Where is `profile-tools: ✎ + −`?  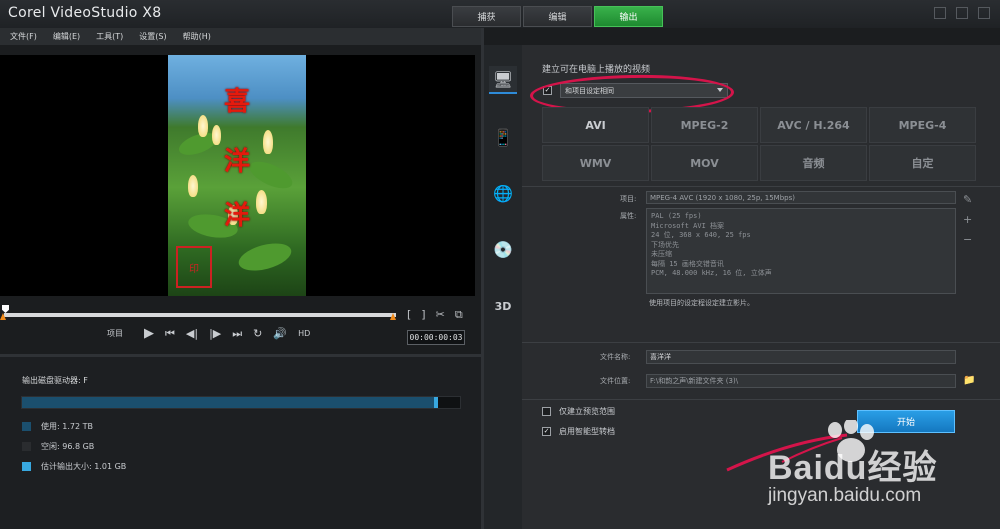
profile-tools: ✎ + − is located at coordinates (967, 219).